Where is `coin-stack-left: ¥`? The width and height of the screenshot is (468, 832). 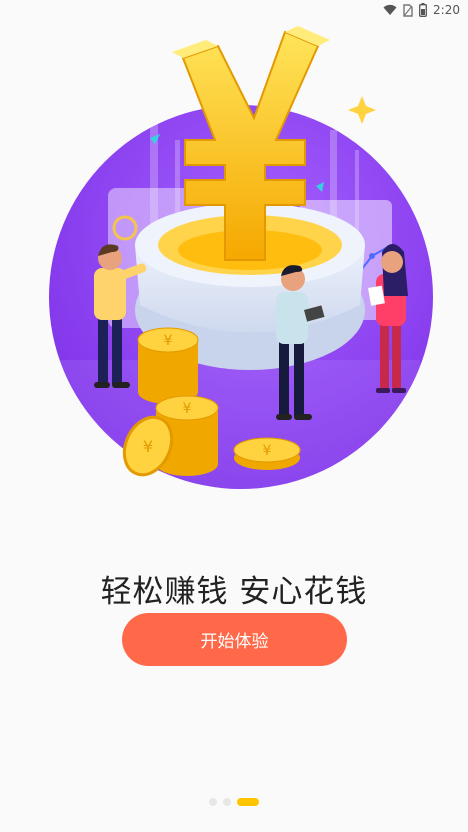
coin-stack-left: ¥ is located at coordinates (168, 365).